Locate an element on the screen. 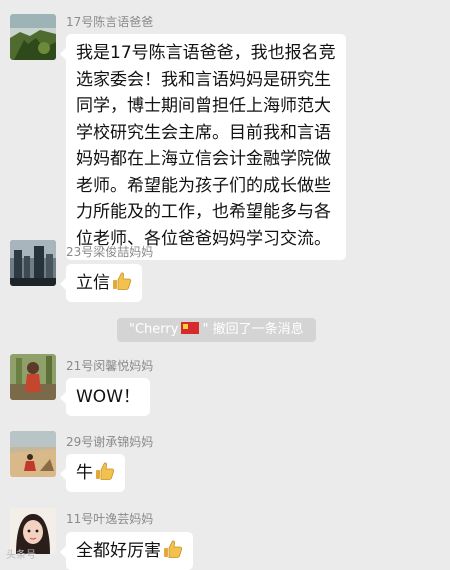  message-text: WOW！ is located at coordinates (108, 397).